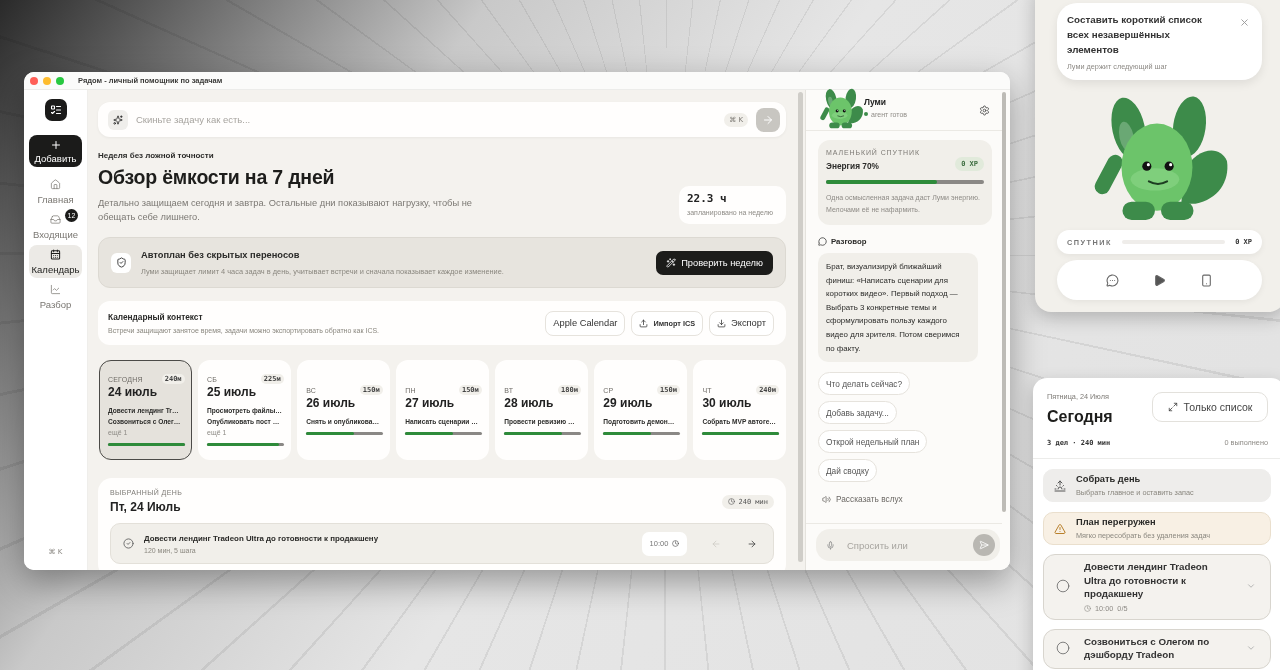  Describe the element at coordinates (55, 254) in the screenshot. I see `calendar-icon` at that location.